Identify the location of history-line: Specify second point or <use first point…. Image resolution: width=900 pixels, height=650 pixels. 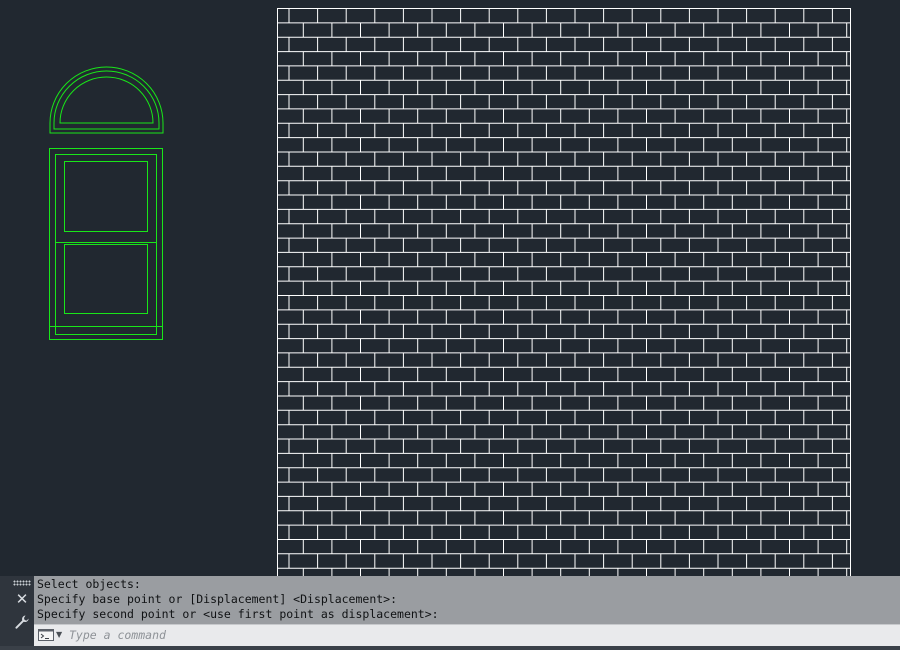
(238, 614).